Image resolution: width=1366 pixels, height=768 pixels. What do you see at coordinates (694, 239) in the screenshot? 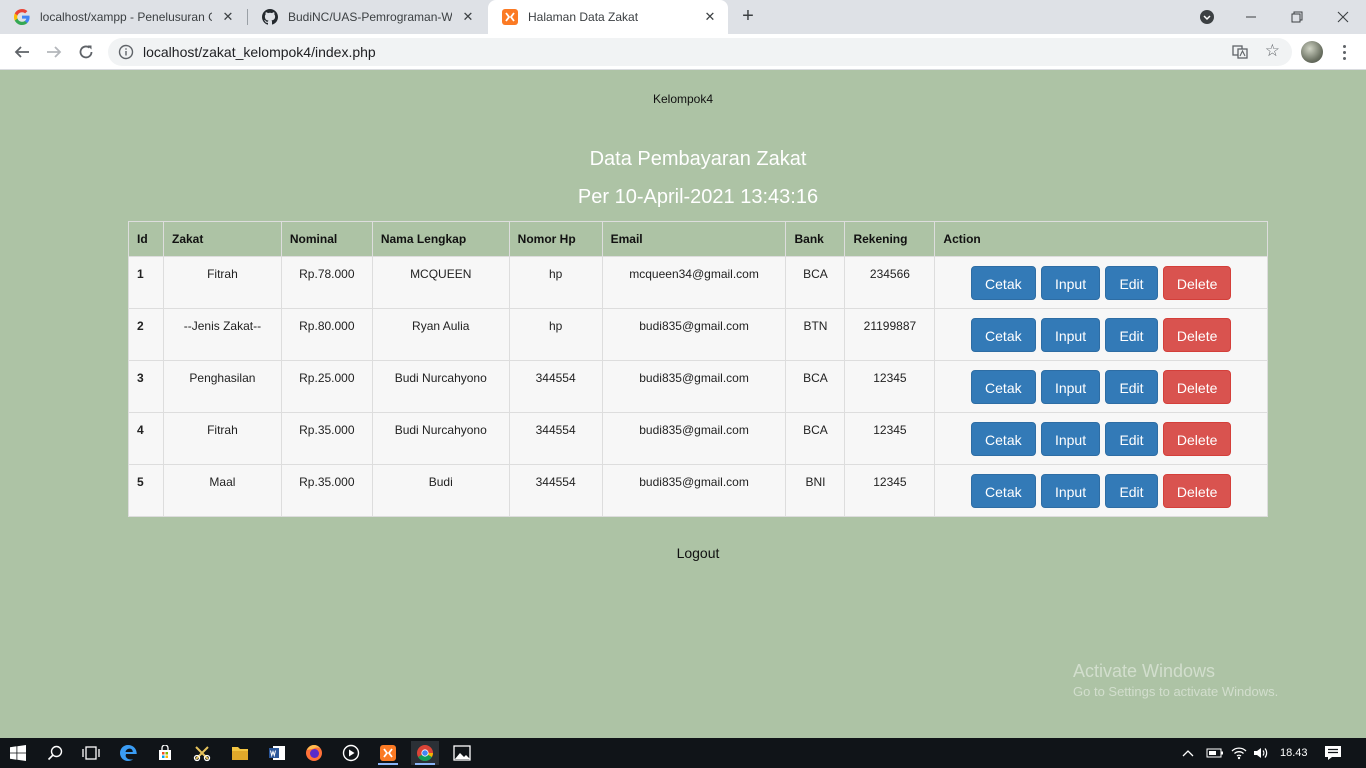
I see `column-header-email: Email` at bounding box center [694, 239].